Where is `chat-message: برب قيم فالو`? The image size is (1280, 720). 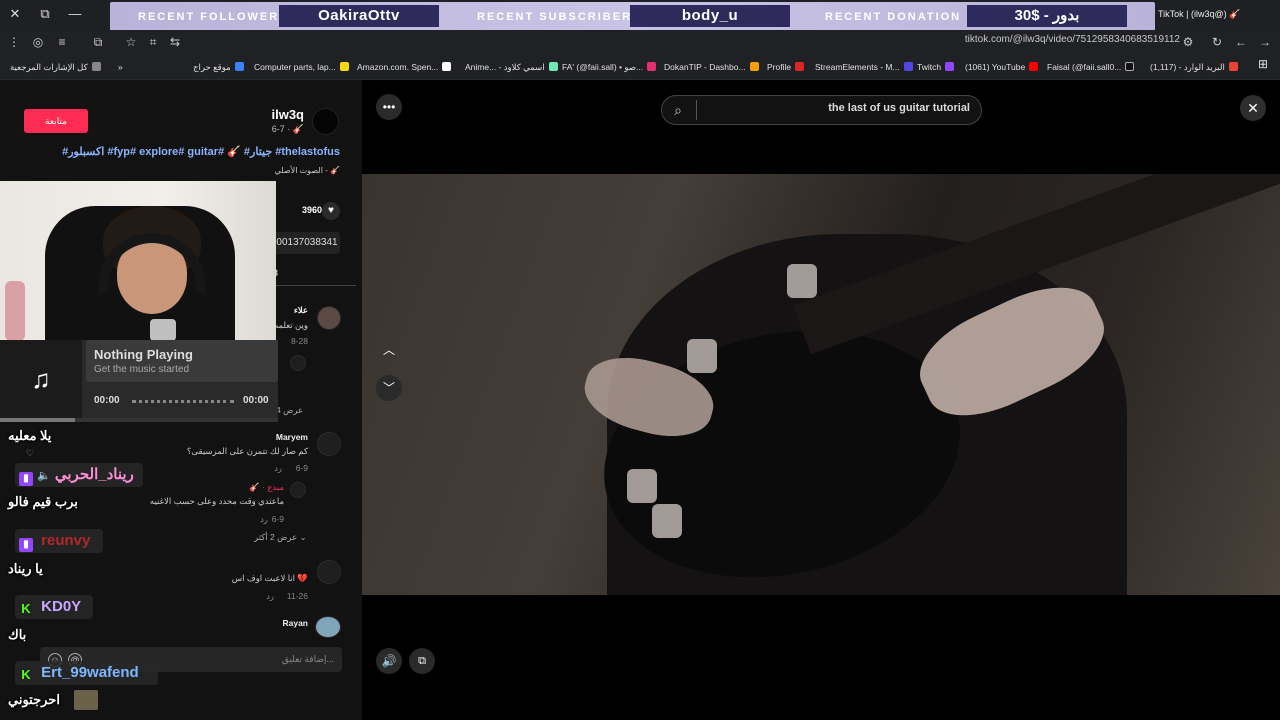
chat-message: برب قيم فالو is located at coordinates (43, 501).